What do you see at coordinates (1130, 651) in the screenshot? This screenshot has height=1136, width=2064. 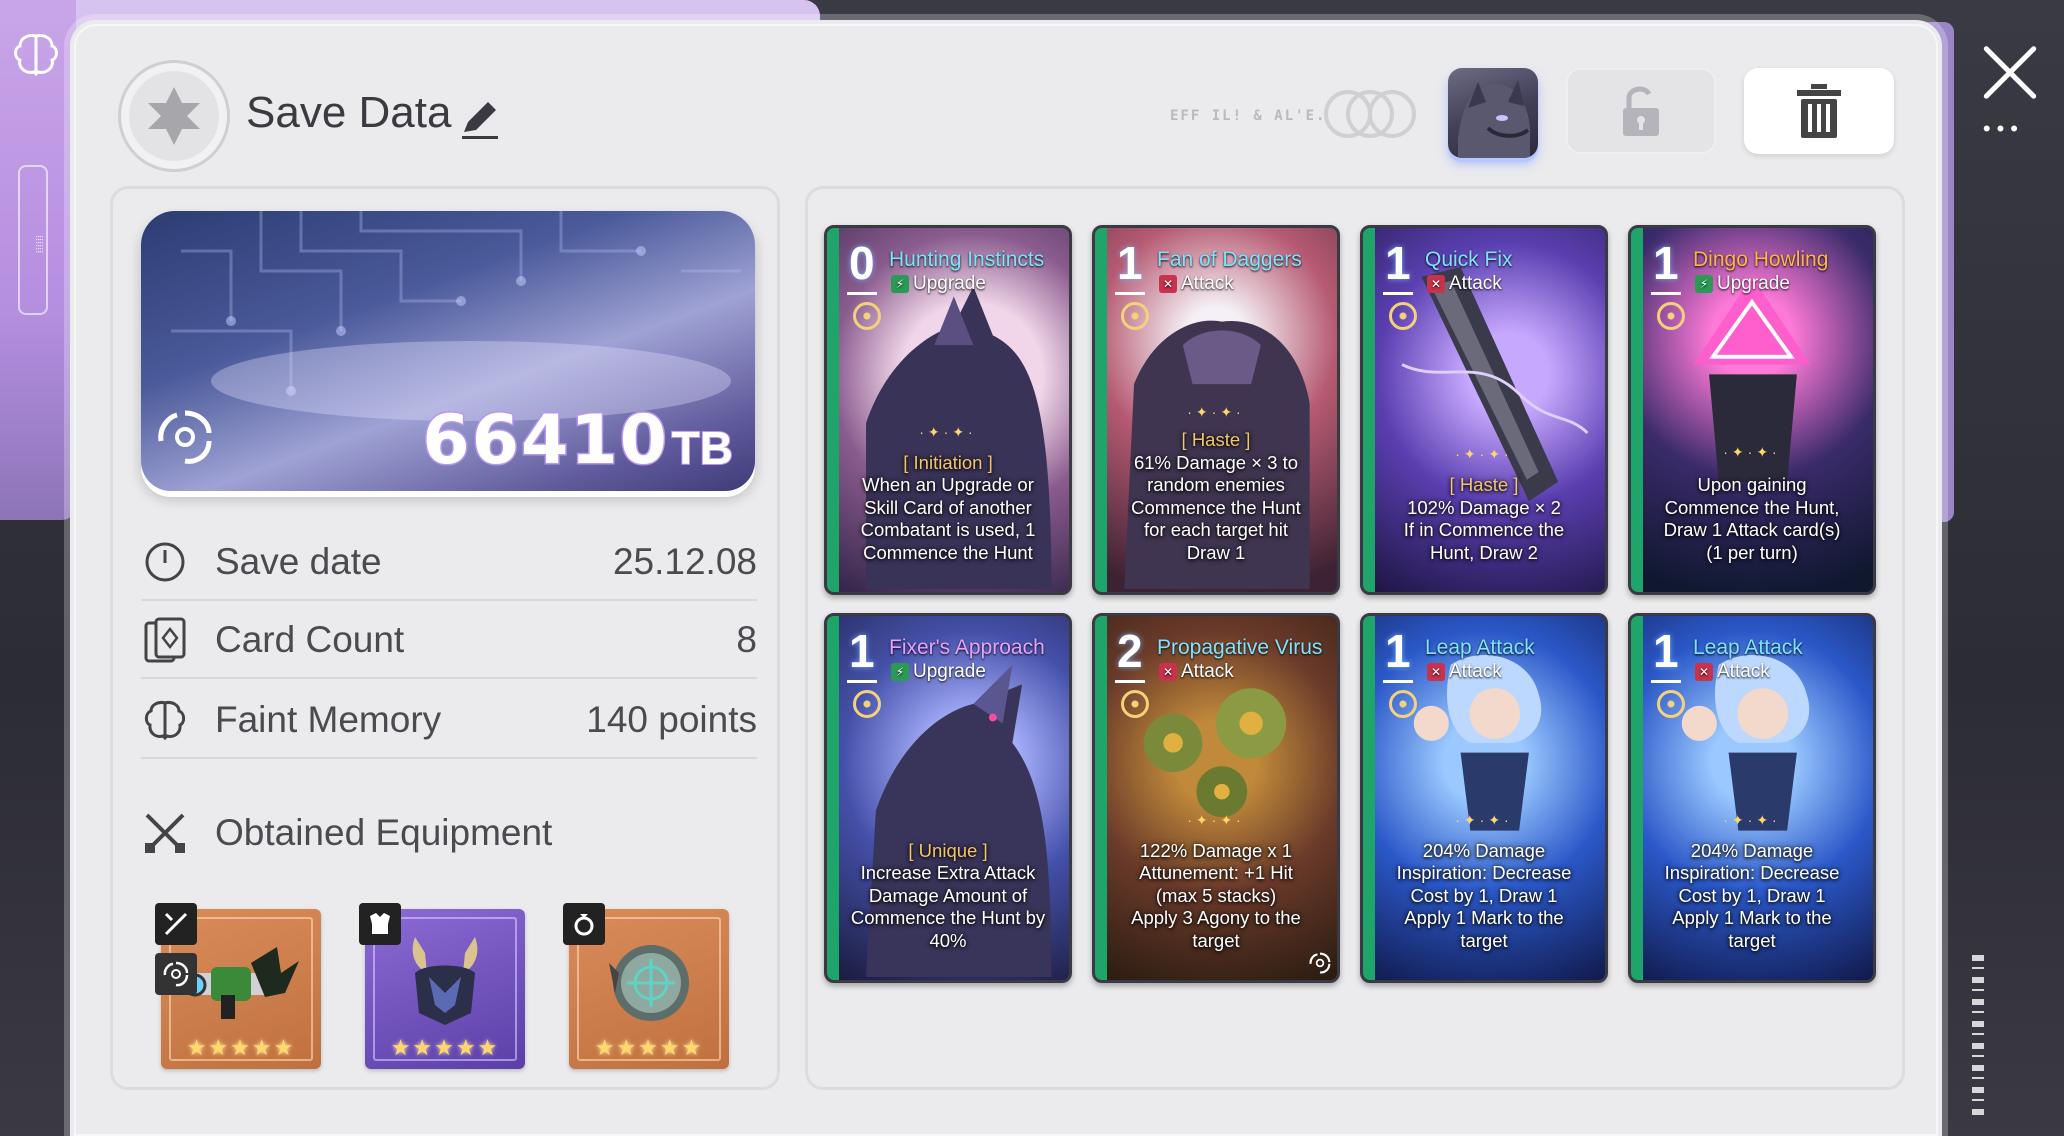 I see `card-cost: 2` at bounding box center [1130, 651].